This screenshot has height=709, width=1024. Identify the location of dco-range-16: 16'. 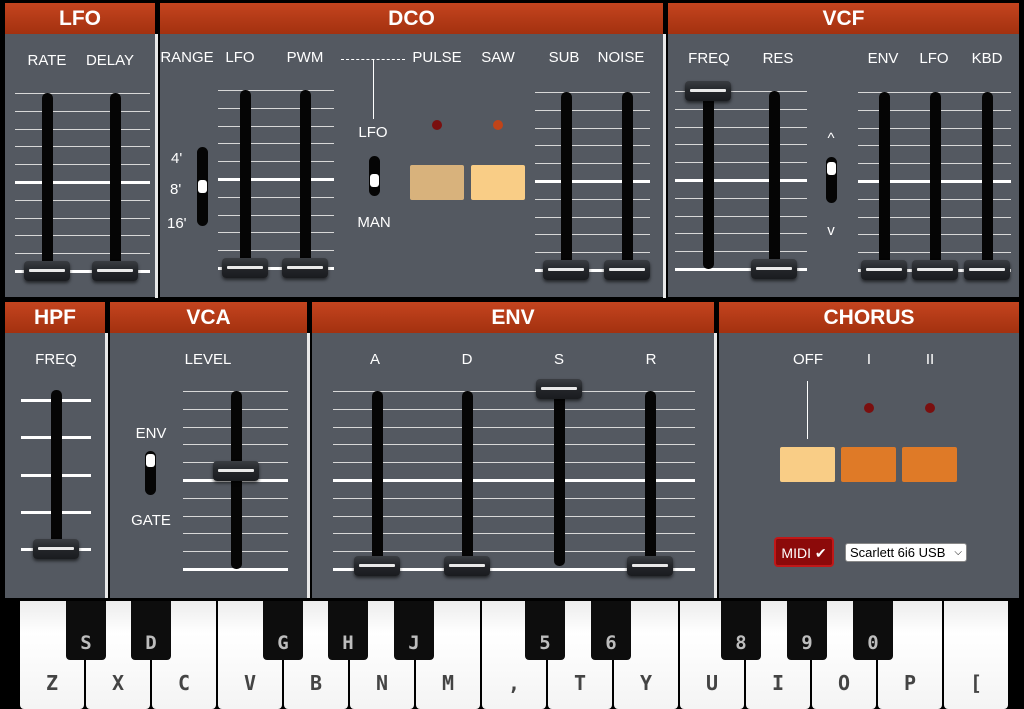
(177, 223).